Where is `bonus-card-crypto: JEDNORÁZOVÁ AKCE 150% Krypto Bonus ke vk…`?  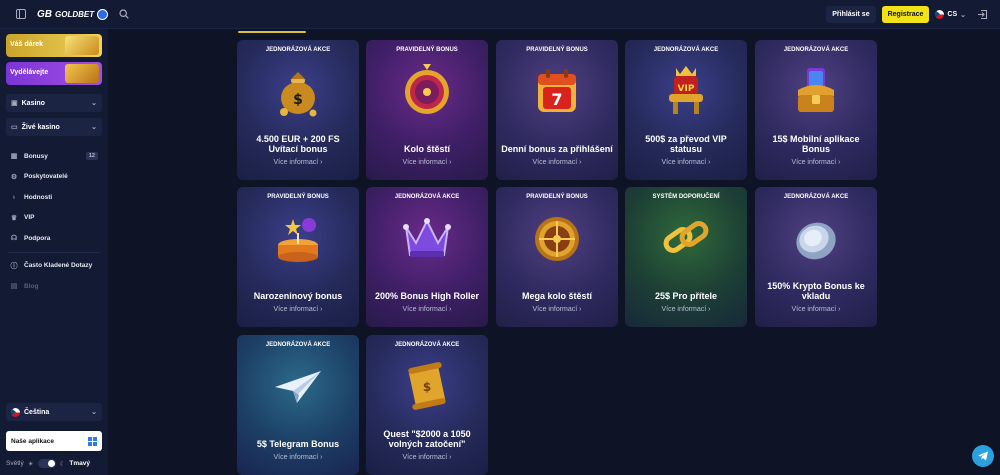
bonus-card-crypto: JEDNORÁZOVÁ AKCE 150% Krypto Bonus ke vk… is located at coordinates (816, 257).